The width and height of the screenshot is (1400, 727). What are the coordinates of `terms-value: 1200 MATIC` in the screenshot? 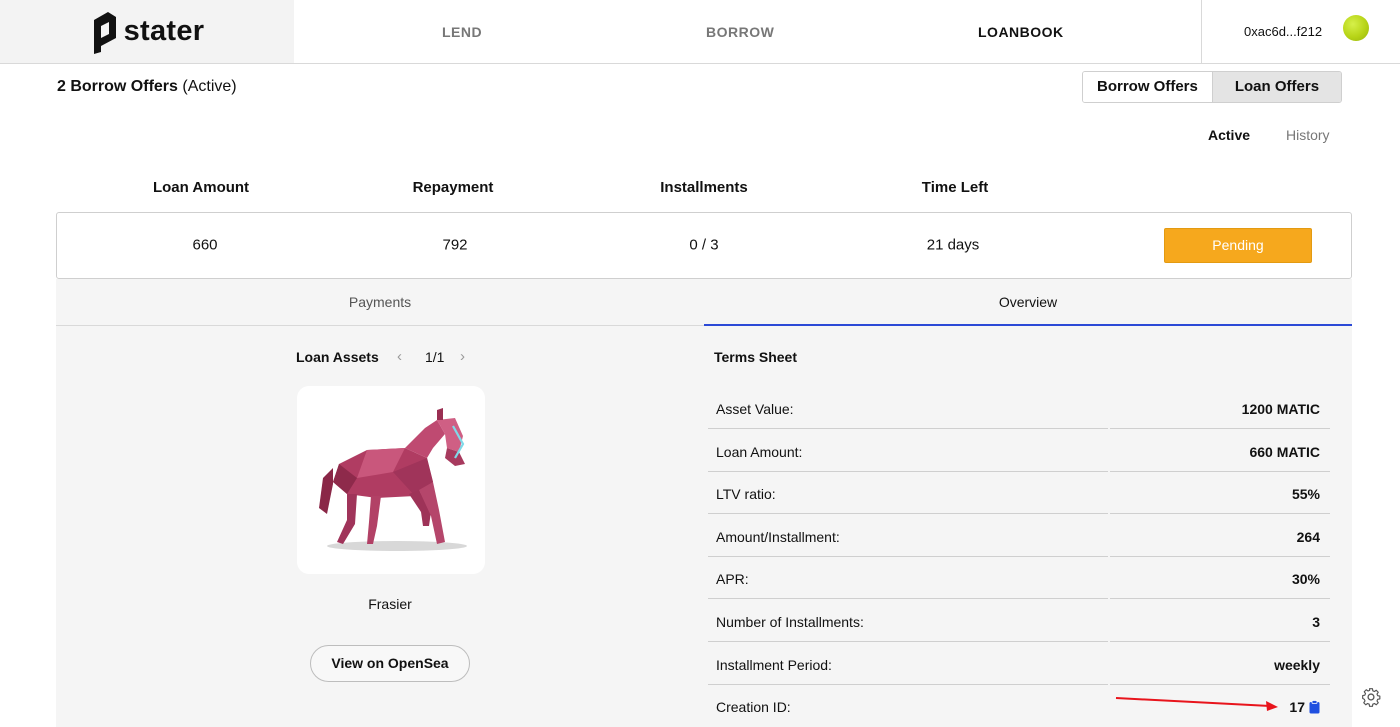 It's located at (1281, 409).